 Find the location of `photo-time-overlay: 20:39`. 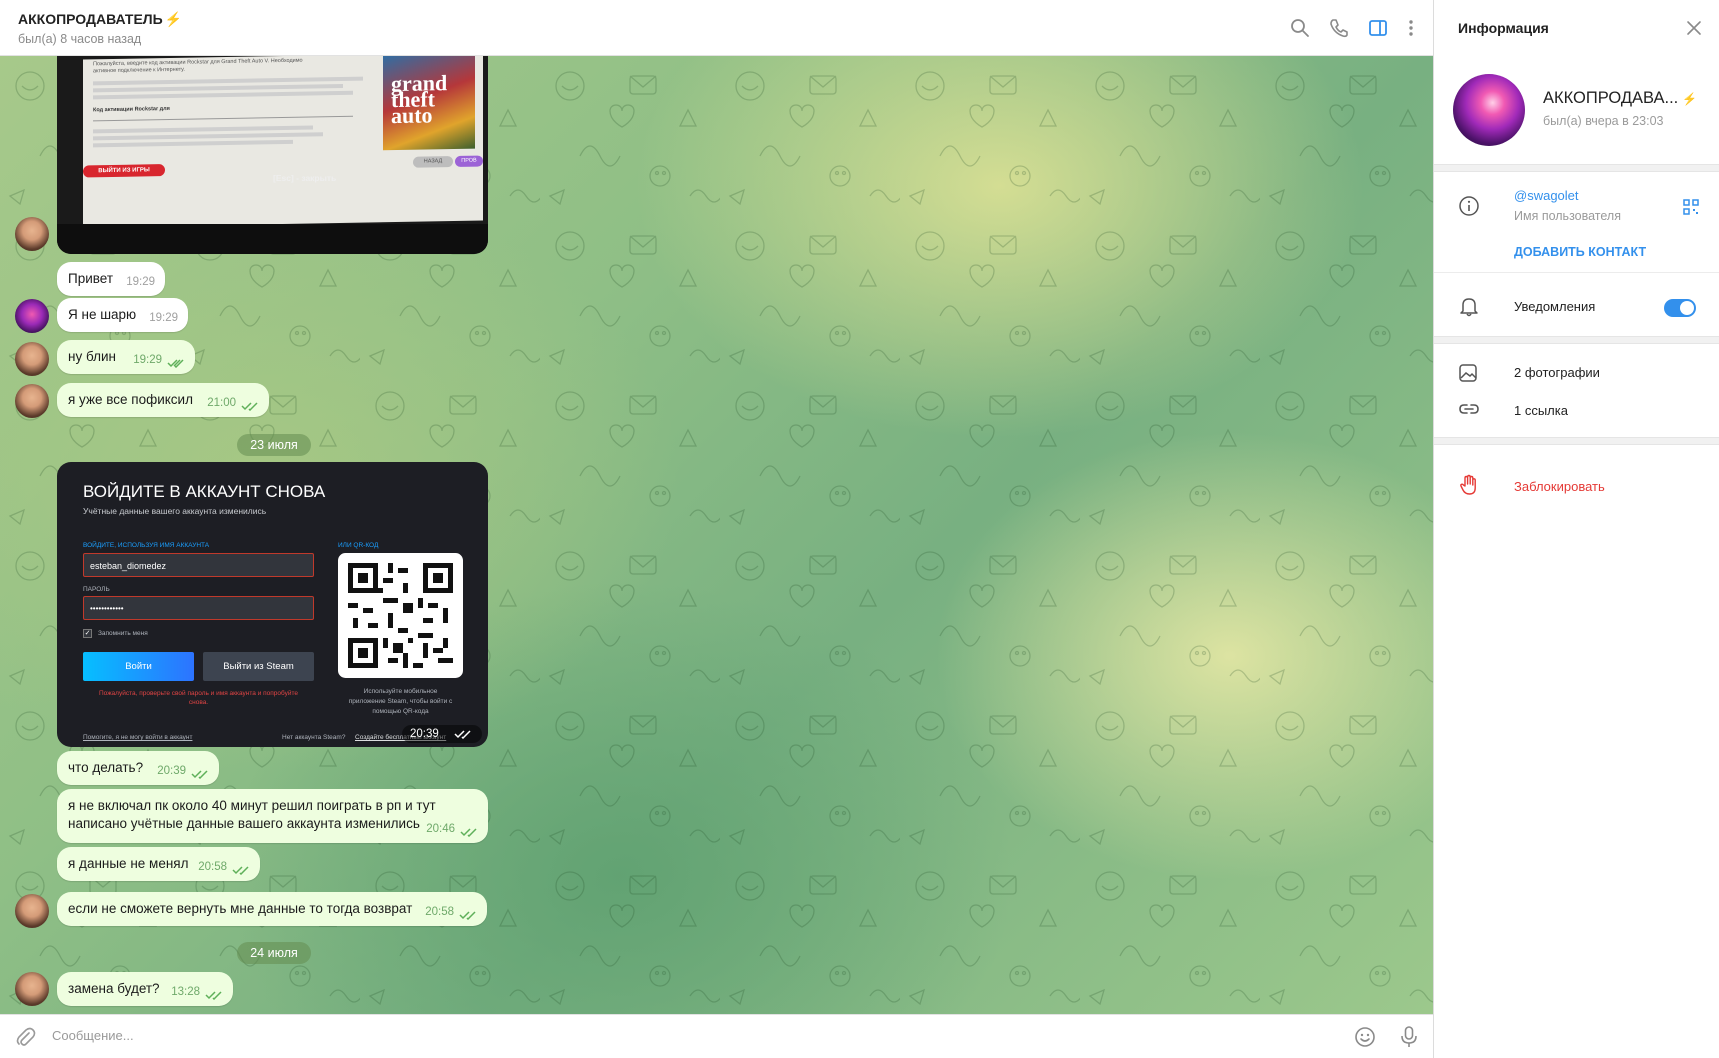

photo-time-overlay: 20:39 is located at coordinates (442, 734).